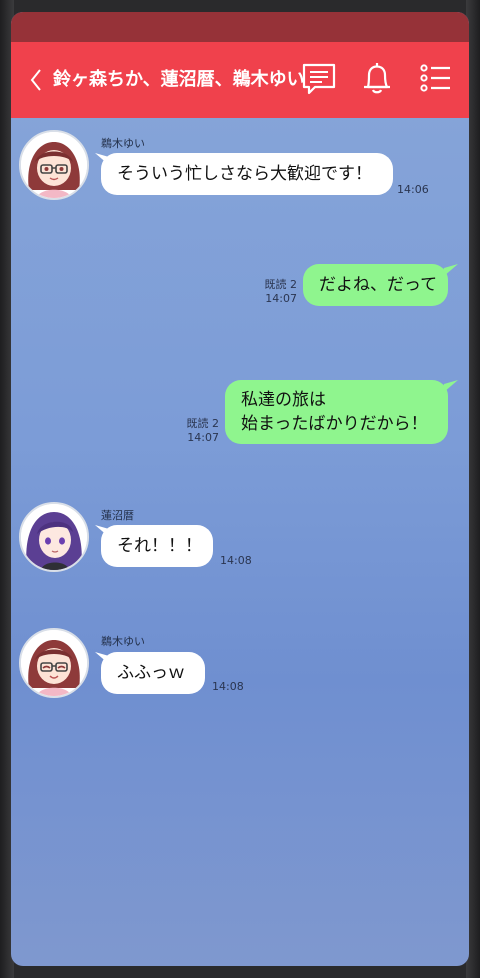 The image size is (480, 978). Describe the element at coordinates (36, 80) in the screenshot. I see `chevron-left-icon` at that location.